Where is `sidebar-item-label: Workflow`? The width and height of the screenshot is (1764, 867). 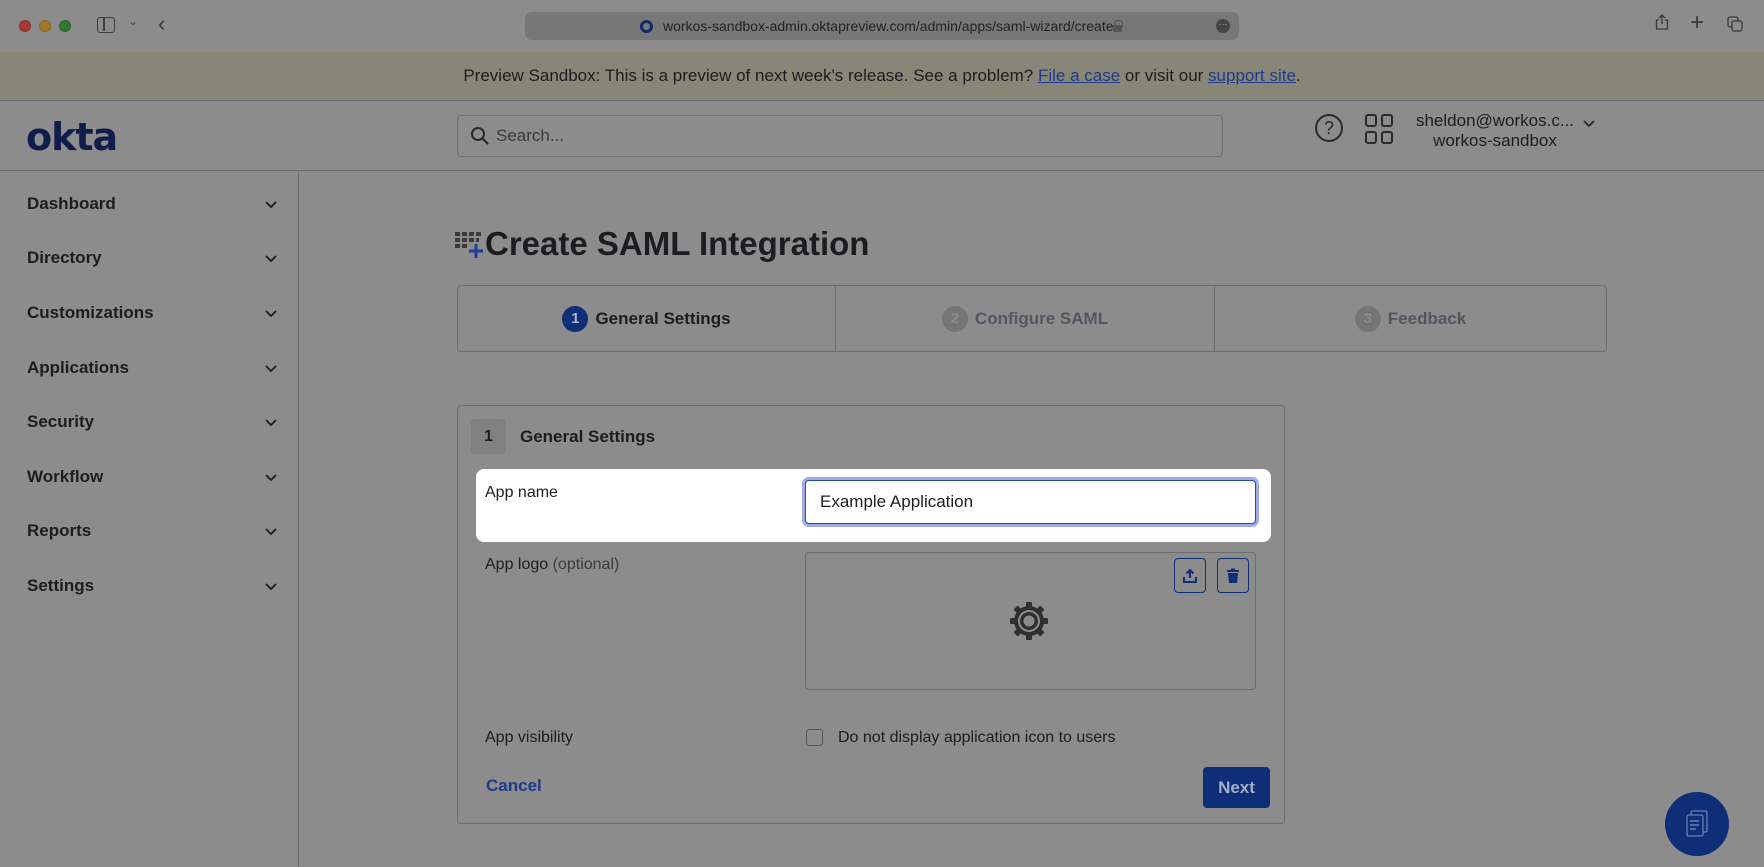 sidebar-item-label: Workflow is located at coordinates (65, 476).